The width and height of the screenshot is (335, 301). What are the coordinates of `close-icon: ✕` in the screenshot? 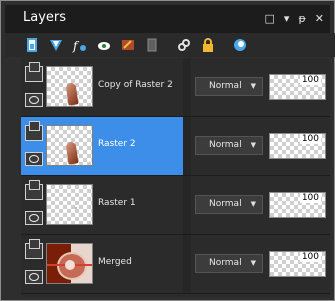 It's located at (319, 19).